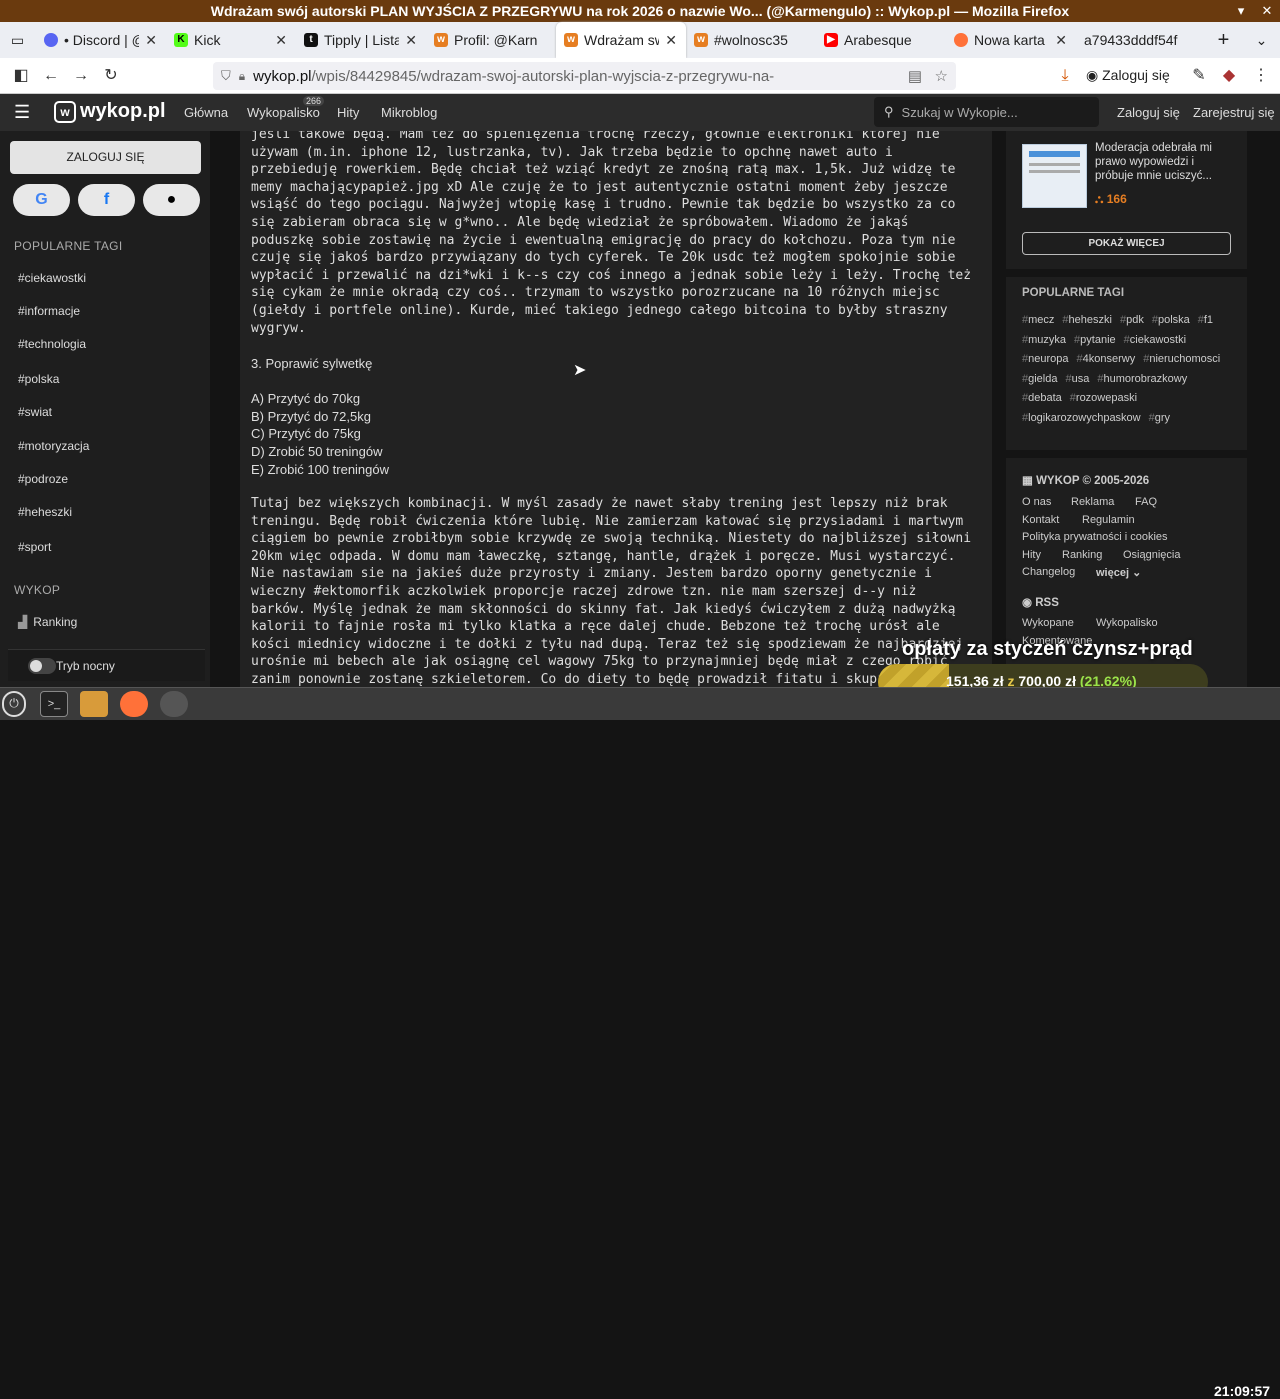 Image resolution: width=1280 pixels, height=1399 pixels. What do you see at coordinates (1045, 359) in the screenshot?
I see `right-tag: #neuropa` at bounding box center [1045, 359].